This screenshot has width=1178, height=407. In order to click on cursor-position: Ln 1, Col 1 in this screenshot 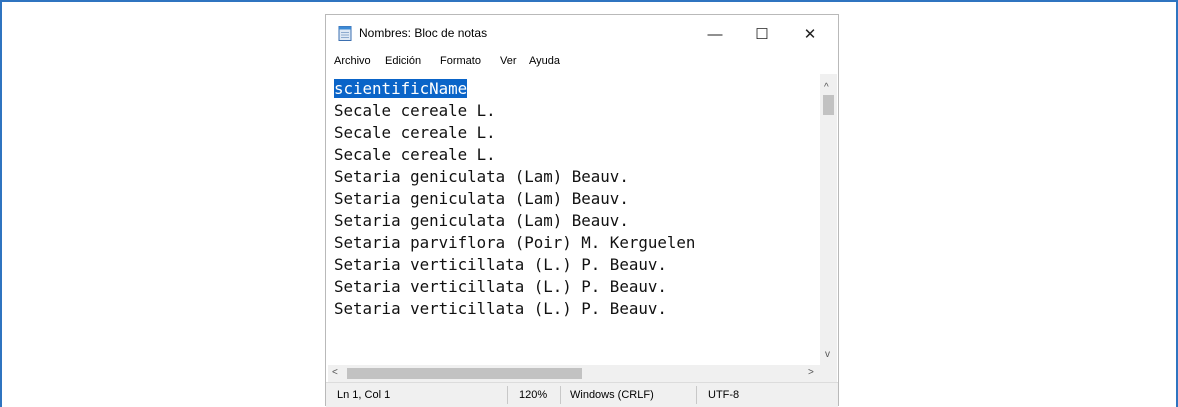, I will do `click(364, 395)`.